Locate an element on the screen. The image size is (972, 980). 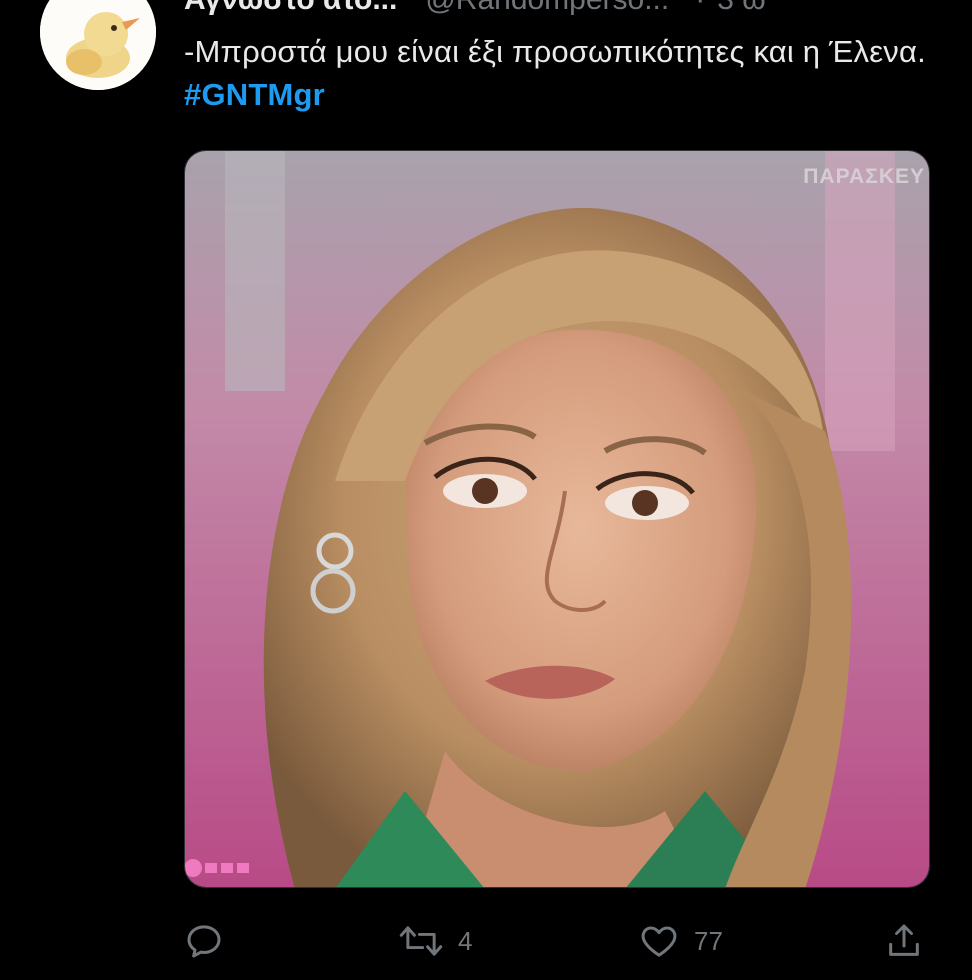
heart-icon is located at coordinates (659, 941).